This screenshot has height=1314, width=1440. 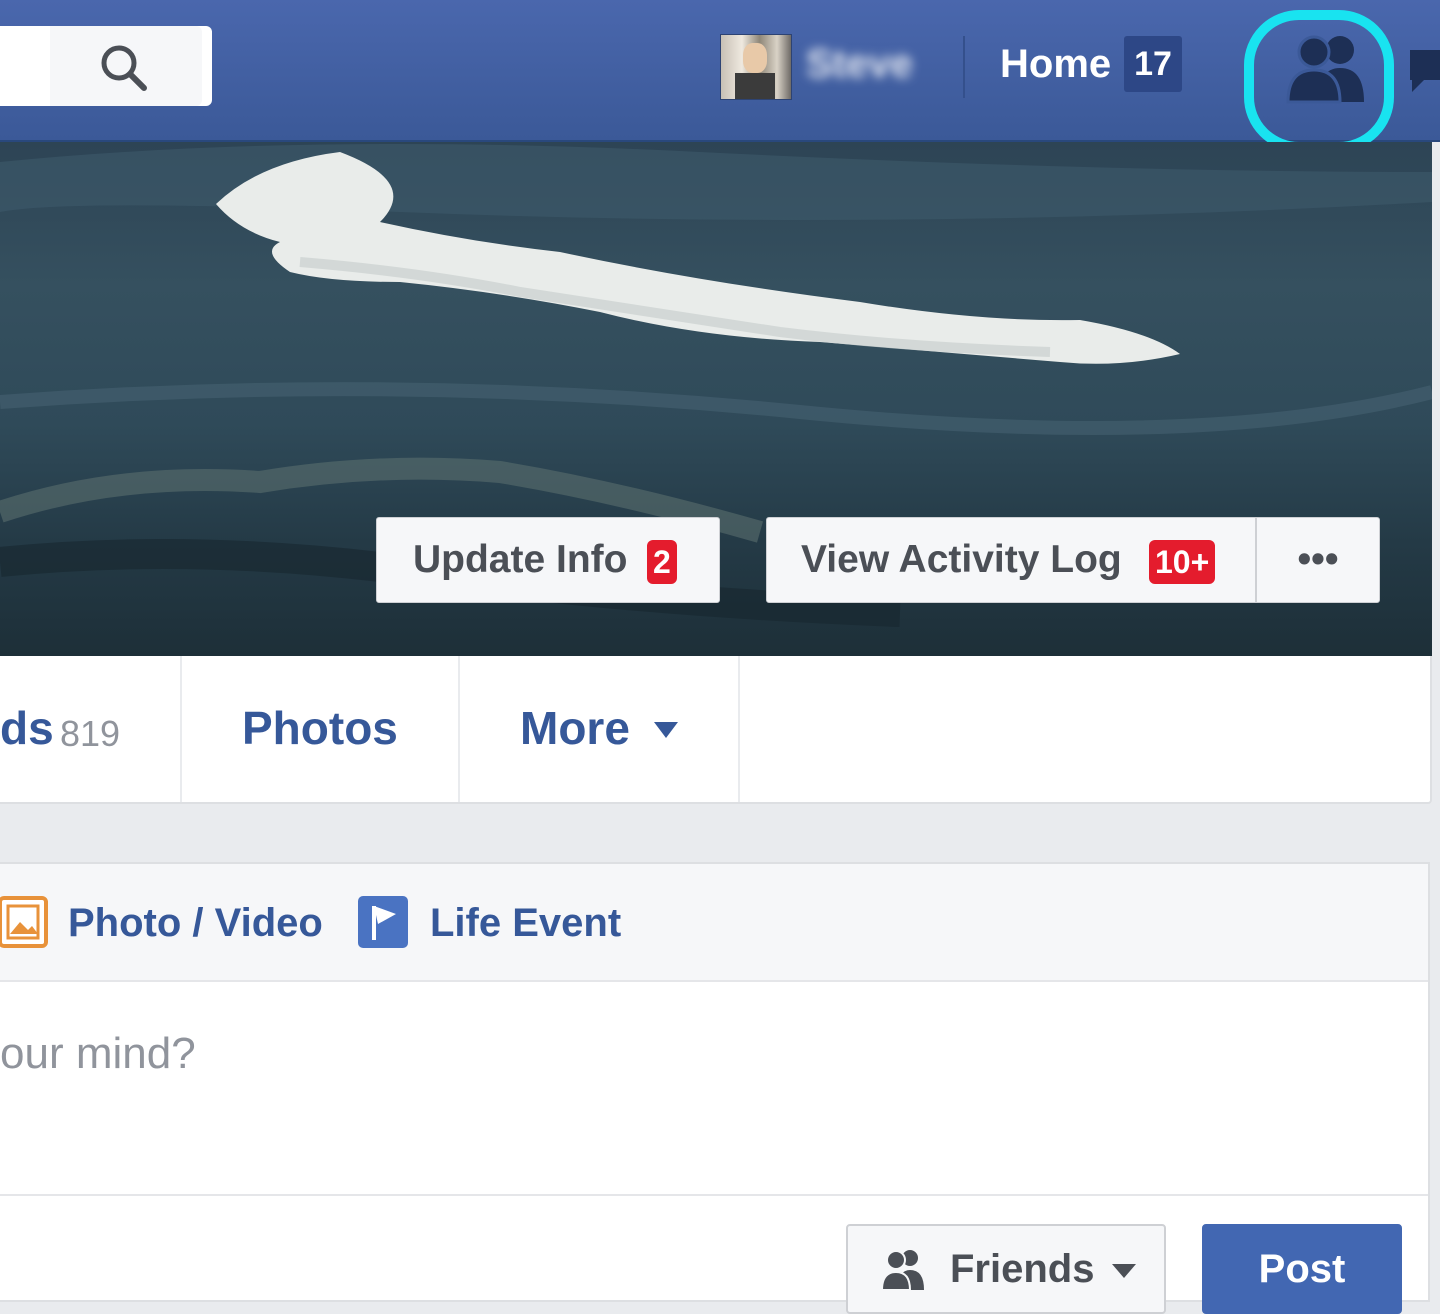 I want to click on life-event-icon, so click(x=383, y=922).